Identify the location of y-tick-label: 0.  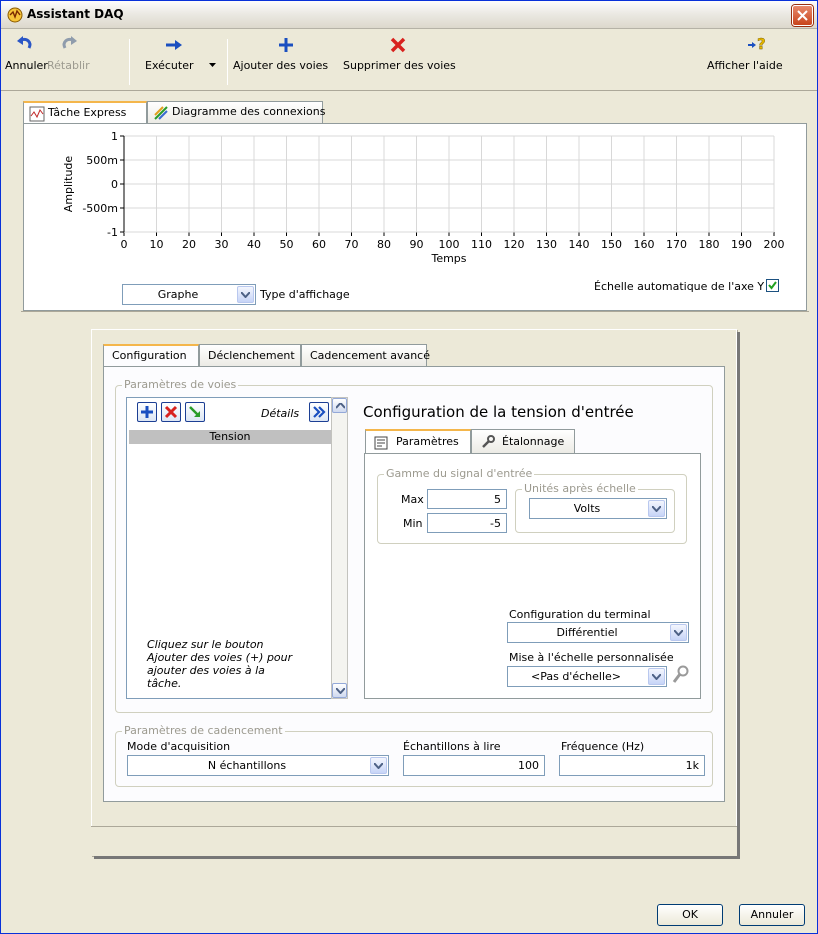
(114, 184).